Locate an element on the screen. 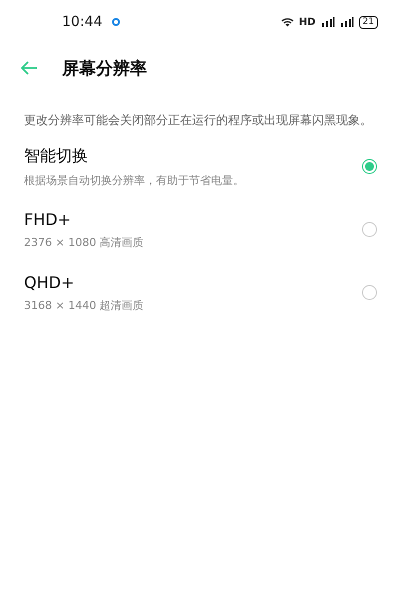 The image size is (400, 600). notification-icon is located at coordinates (116, 22).